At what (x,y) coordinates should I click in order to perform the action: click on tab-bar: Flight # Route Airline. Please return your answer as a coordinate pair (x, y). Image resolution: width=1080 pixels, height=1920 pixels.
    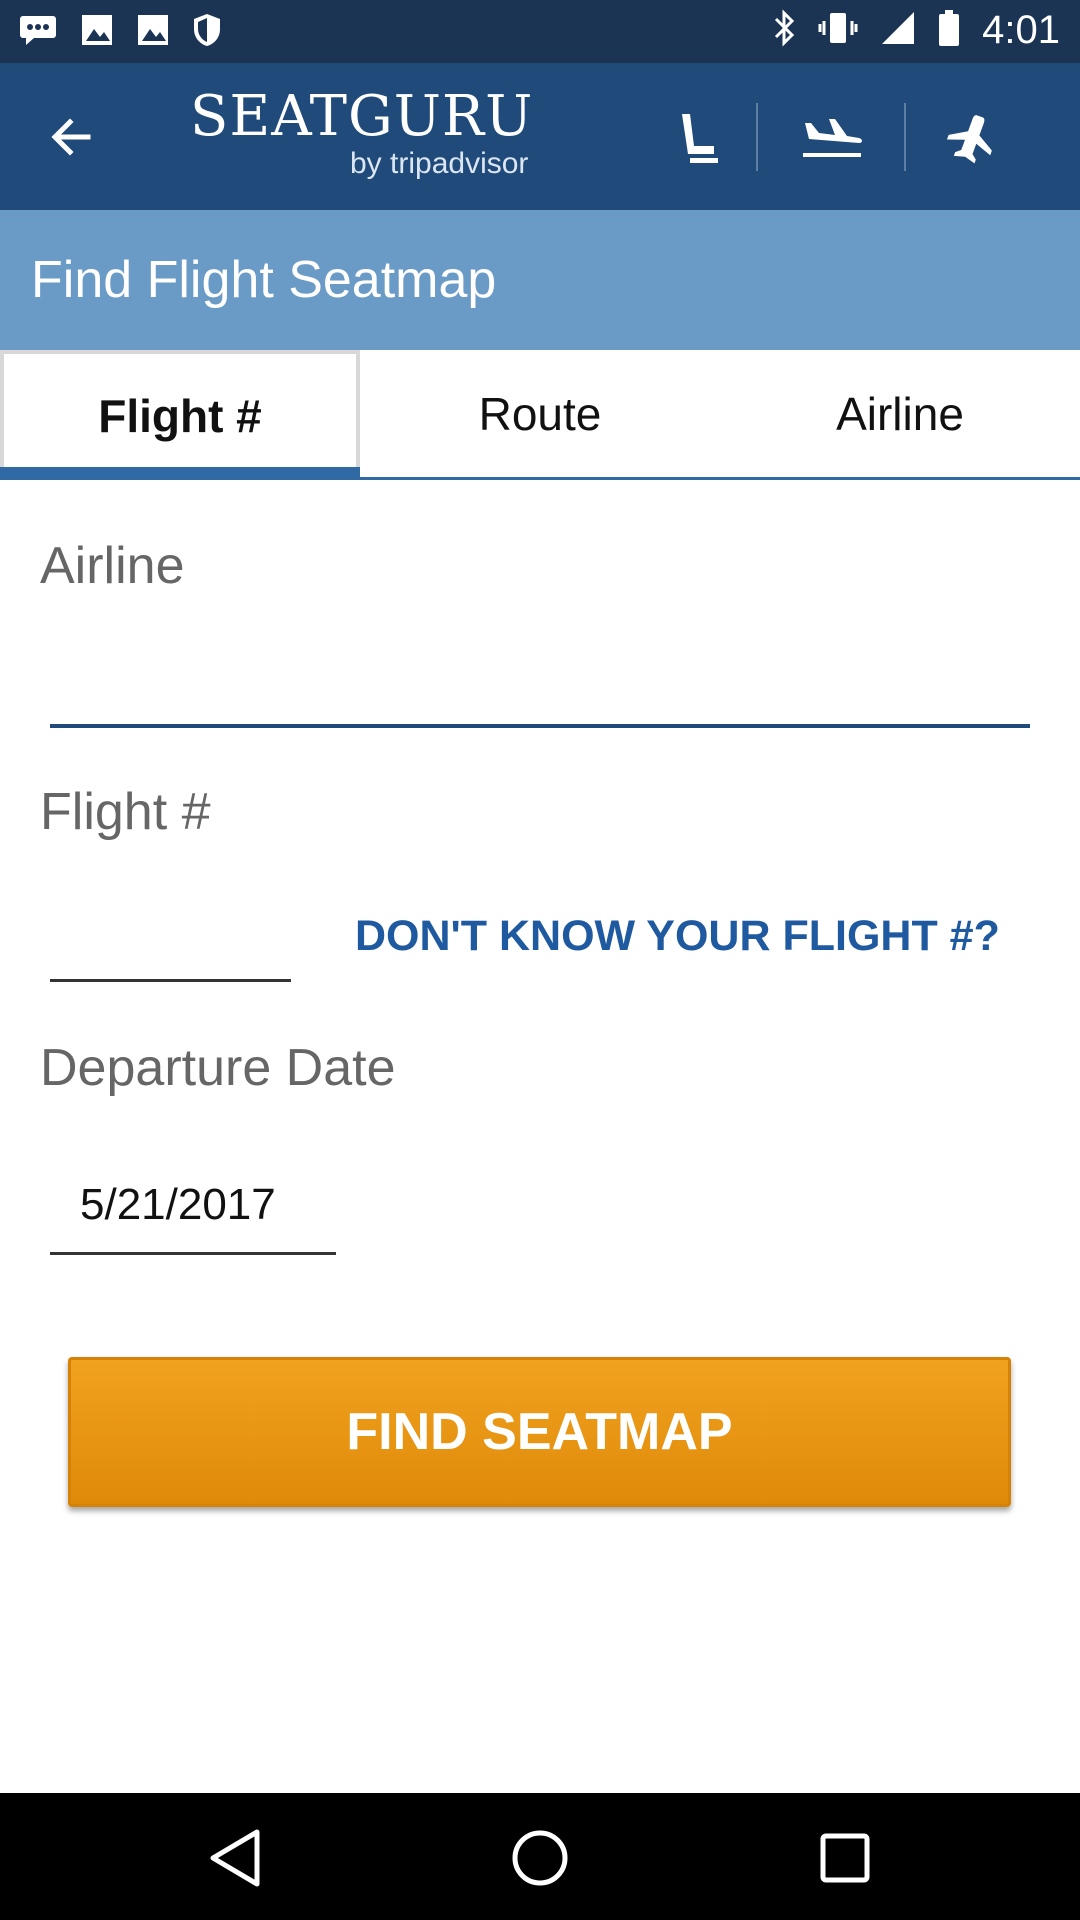
    Looking at the image, I should click on (540, 415).